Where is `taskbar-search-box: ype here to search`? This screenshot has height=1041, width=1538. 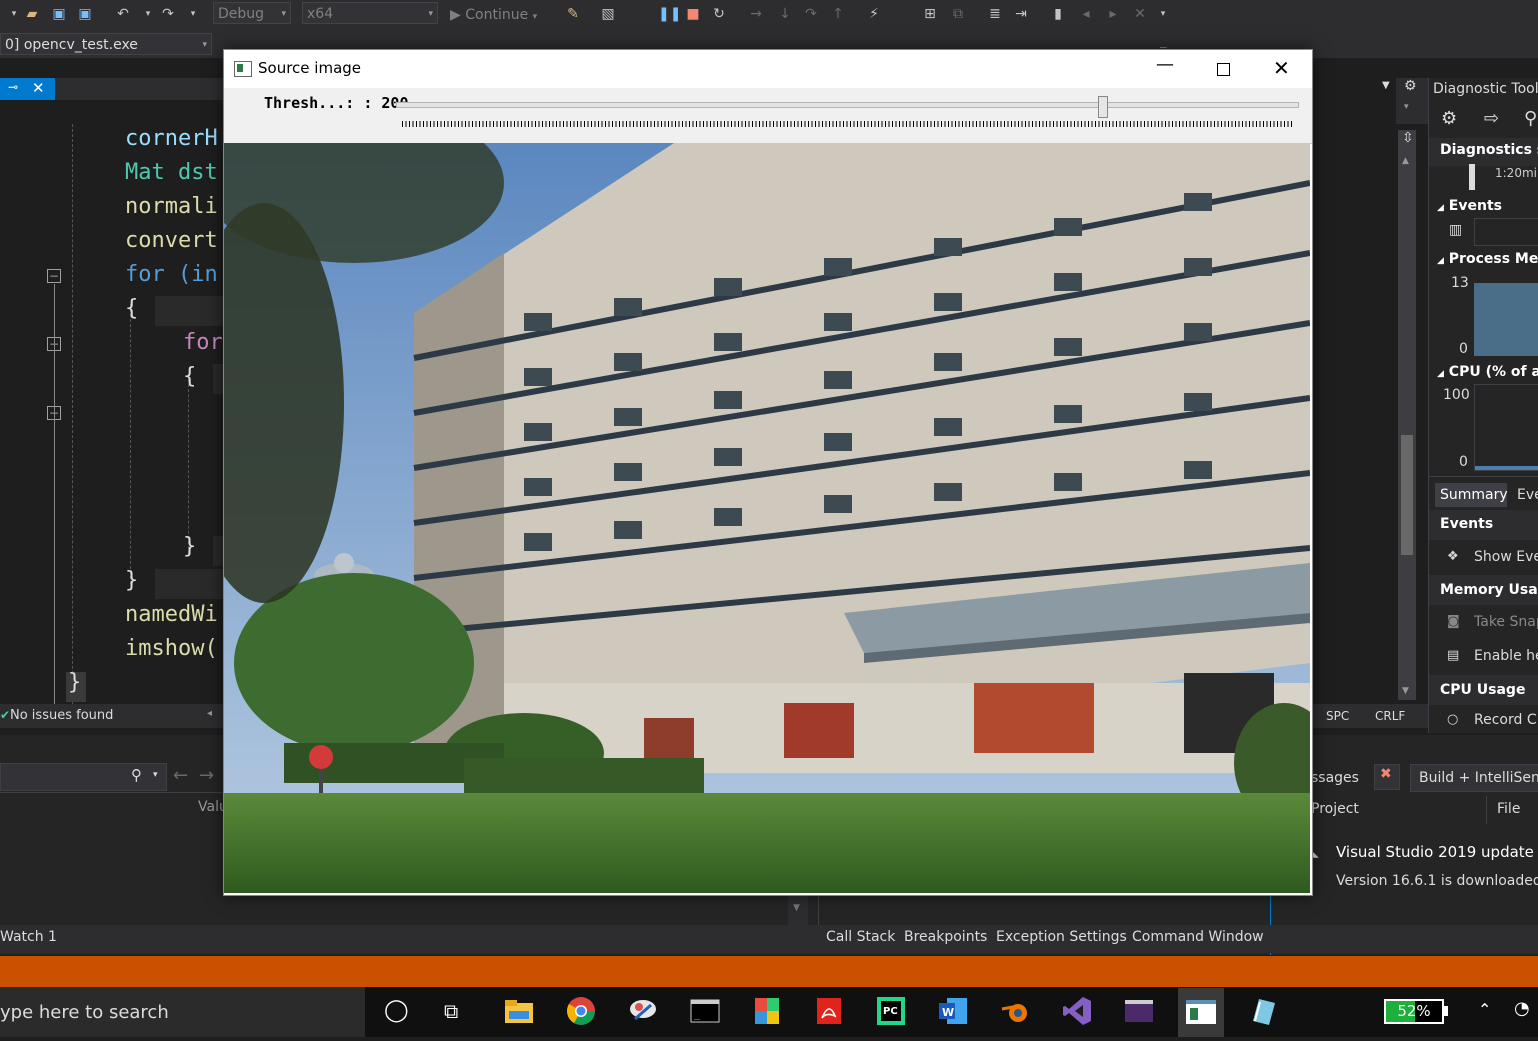 taskbar-search-box: ype here to search is located at coordinates (182, 1012).